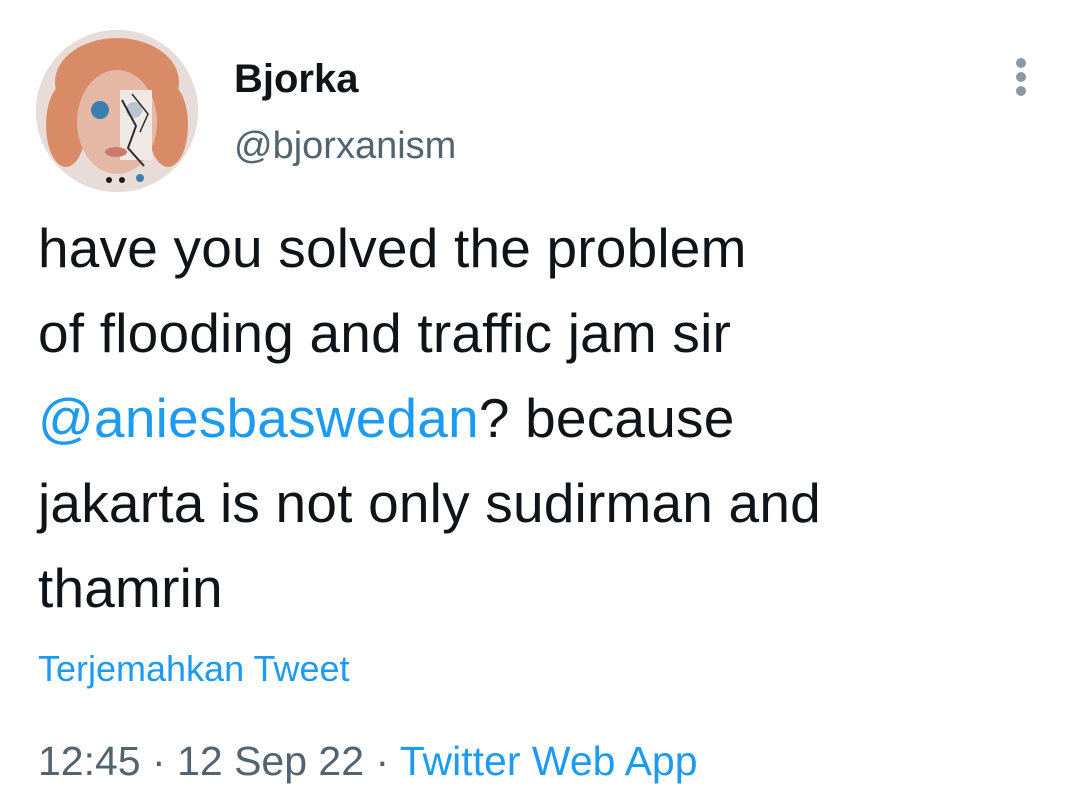  I want to click on tweet-date: 12 Sep 22, so click(270, 761).